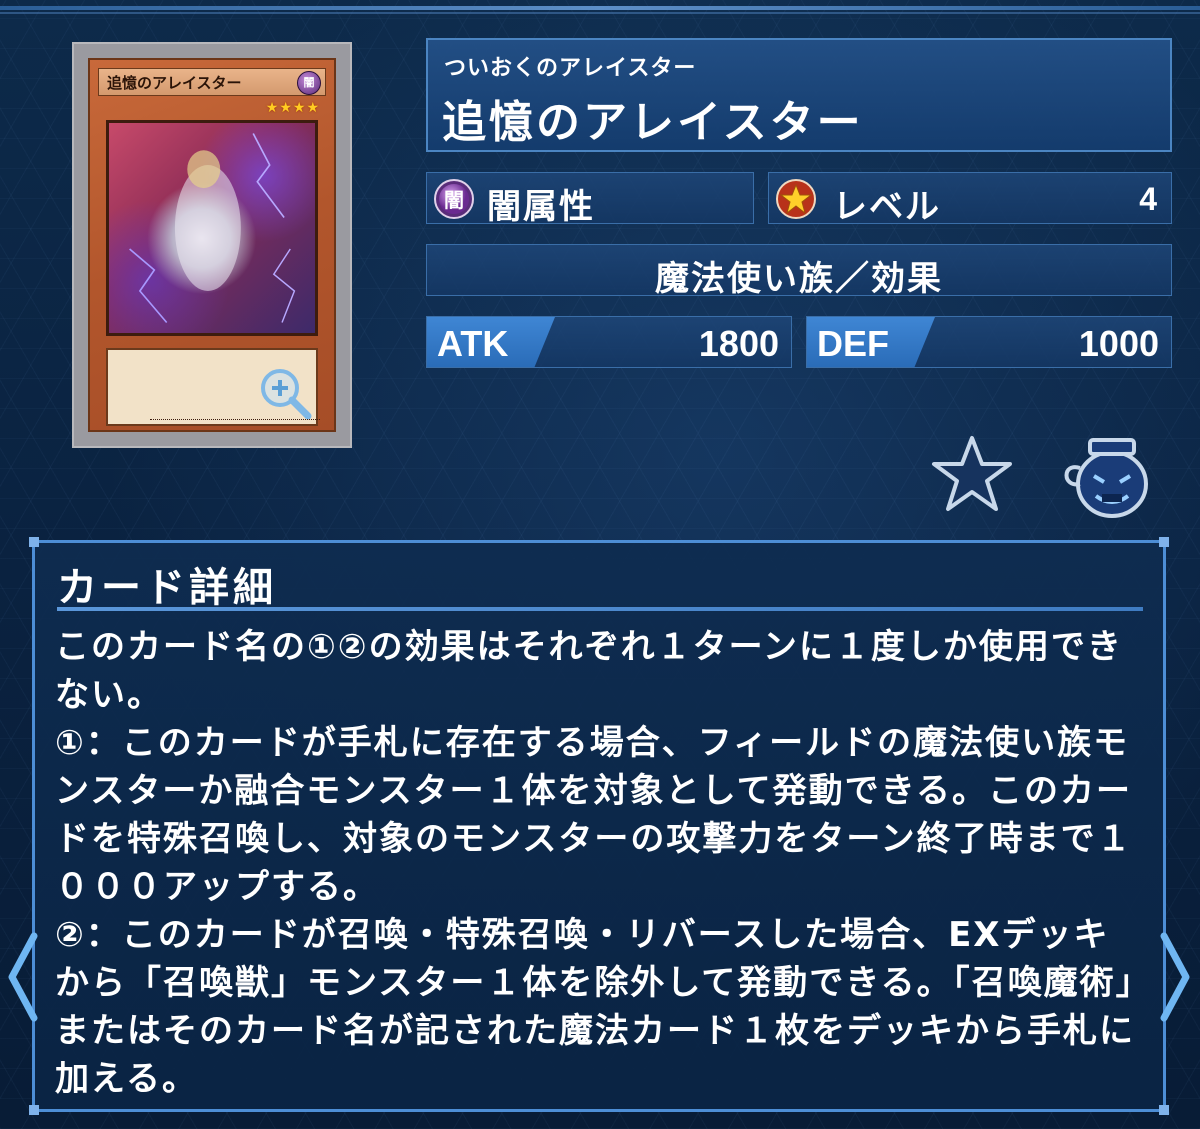 This screenshot has width=1200, height=1129. I want to click on level-value: 4, so click(1148, 199).